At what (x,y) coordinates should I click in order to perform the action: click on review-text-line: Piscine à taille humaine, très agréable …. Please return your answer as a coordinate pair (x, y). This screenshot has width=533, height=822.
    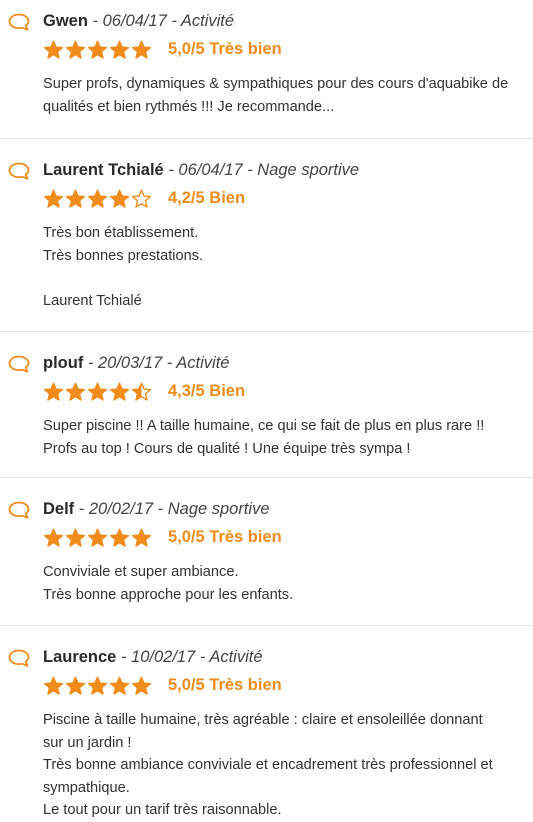
    Looking at the image, I should click on (263, 720).